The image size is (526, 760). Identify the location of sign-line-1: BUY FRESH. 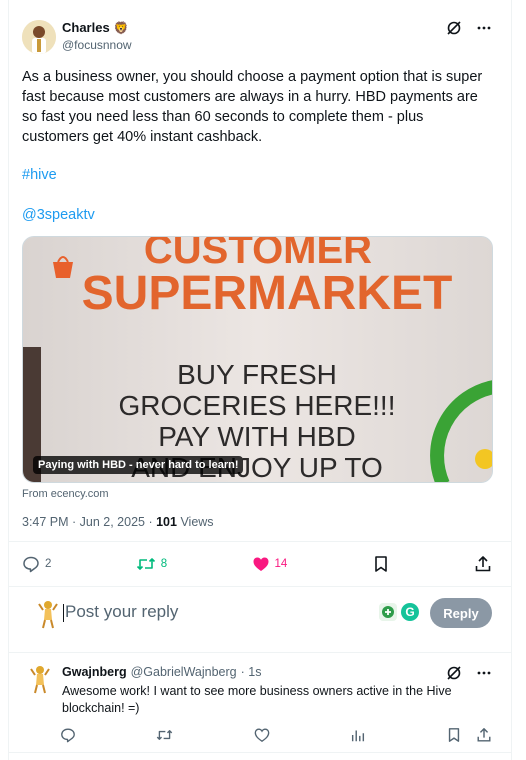
(257, 374).